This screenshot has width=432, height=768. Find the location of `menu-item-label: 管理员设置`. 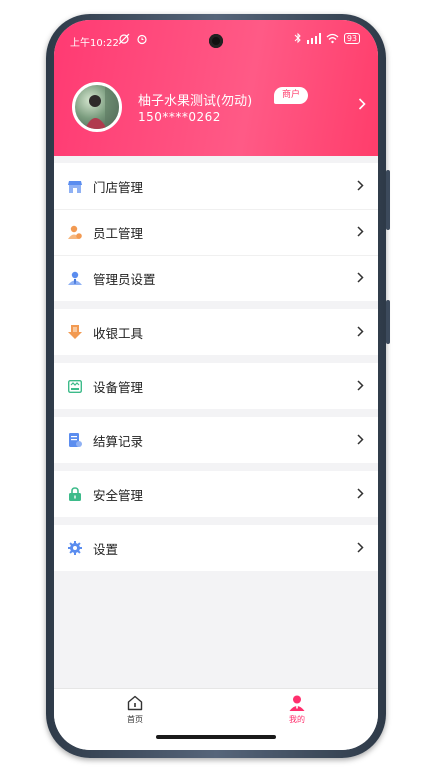

menu-item-label: 管理员设置 is located at coordinates (124, 279).